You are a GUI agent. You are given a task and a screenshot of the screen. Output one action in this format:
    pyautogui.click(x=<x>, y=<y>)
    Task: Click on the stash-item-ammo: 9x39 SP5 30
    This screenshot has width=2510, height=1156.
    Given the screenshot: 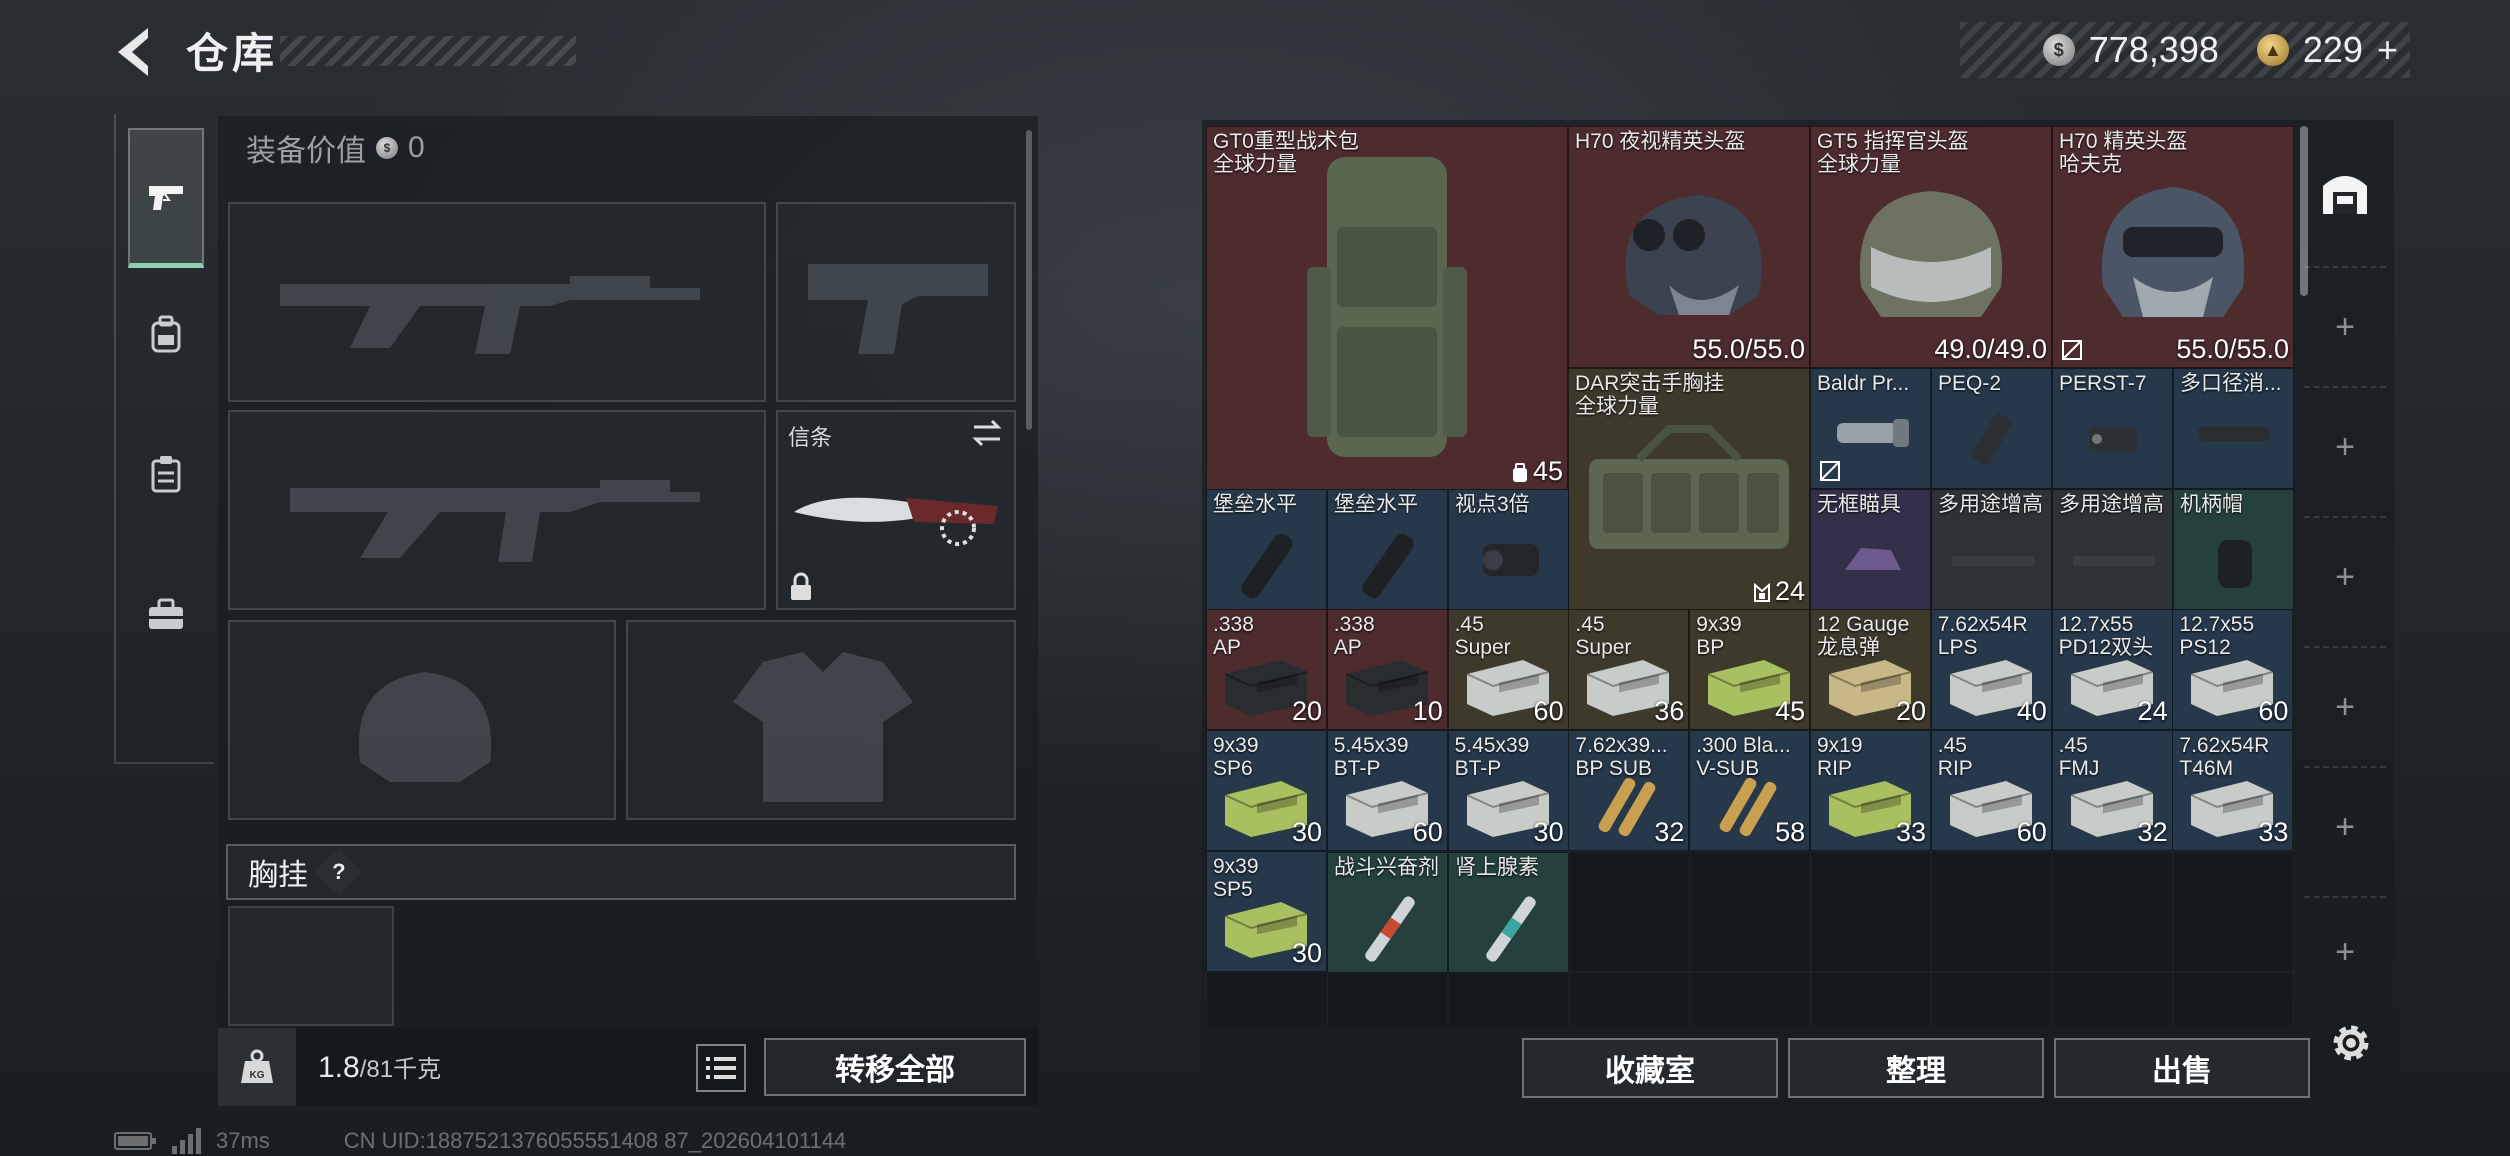 What is the action you would take?
    pyautogui.click(x=1266, y=911)
    